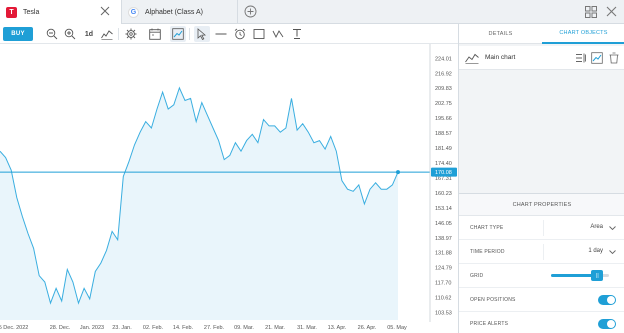 The height and width of the screenshot is (333, 624). I want to click on x-tick-label: 09. Mar., so click(244, 328).